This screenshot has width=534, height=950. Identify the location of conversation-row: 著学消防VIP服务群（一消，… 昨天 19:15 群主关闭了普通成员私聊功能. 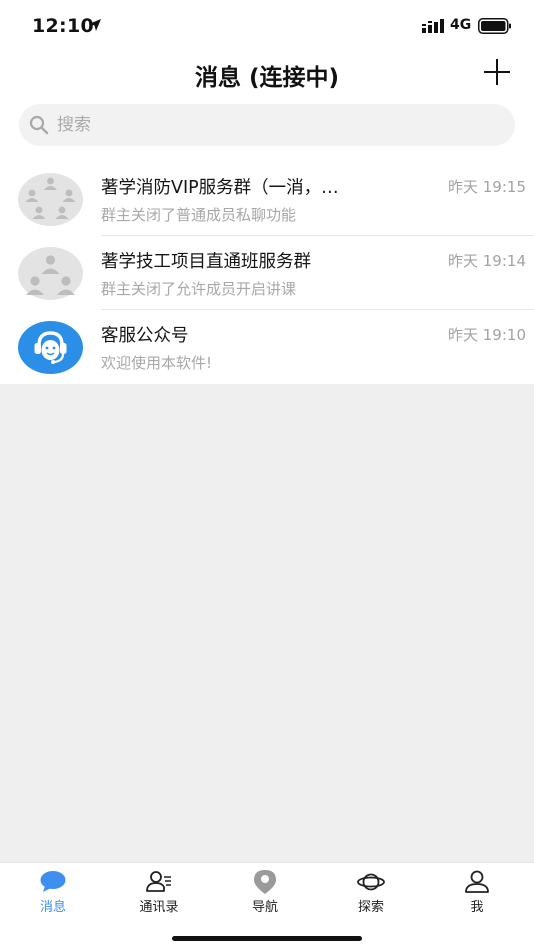
(267, 199).